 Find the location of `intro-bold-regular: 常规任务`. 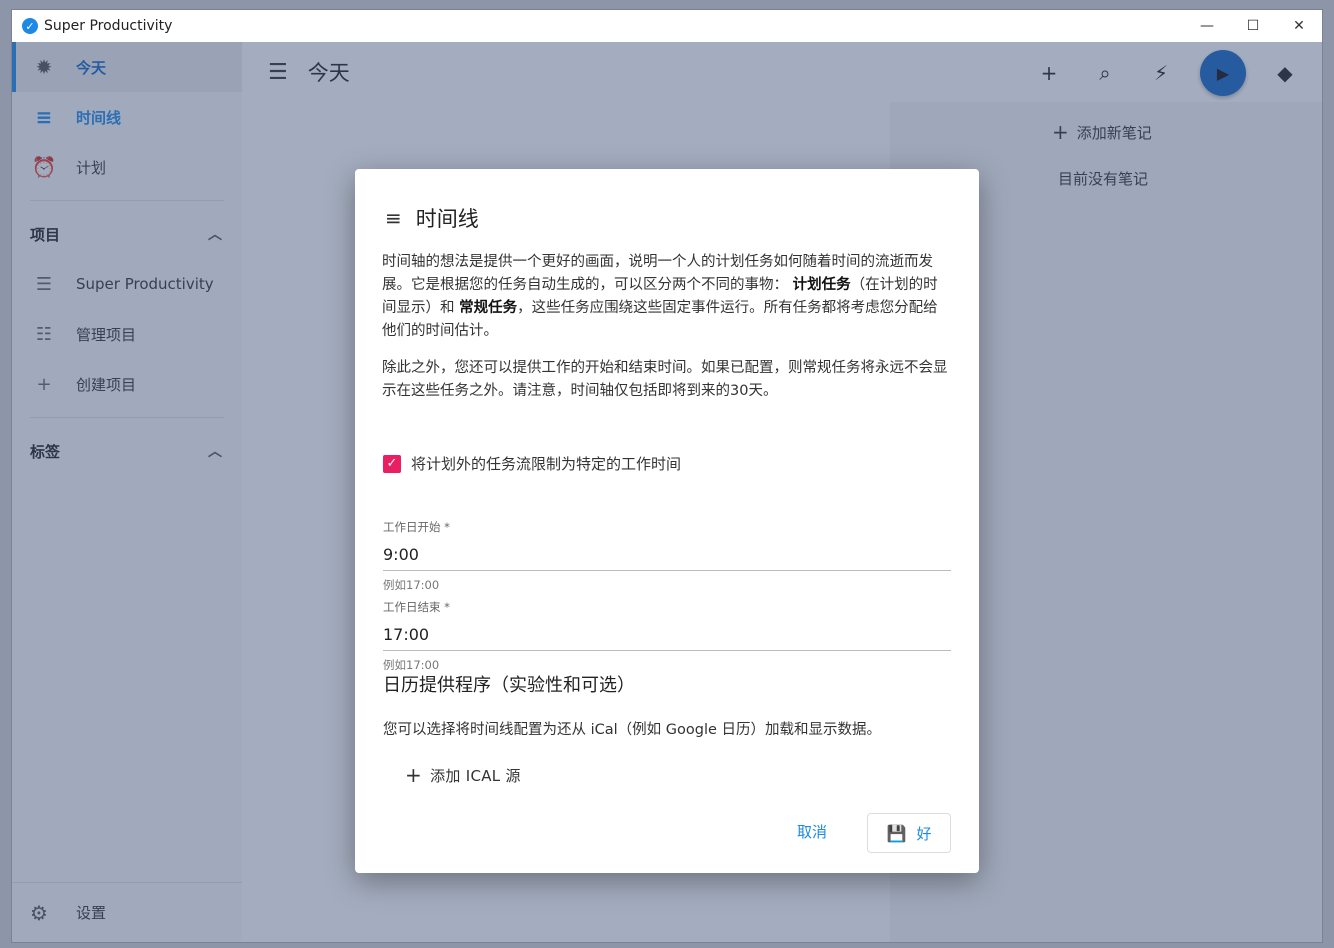

intro-bold-regular: 常规任务 is located at coordinates (488, 308).